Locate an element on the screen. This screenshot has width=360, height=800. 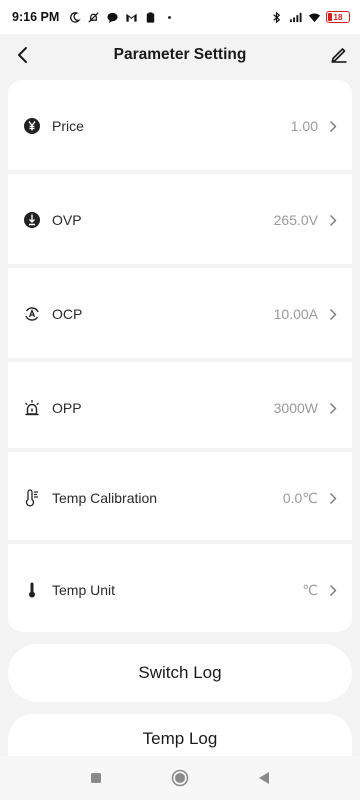
home-icon is located at coordinates (180, 778).